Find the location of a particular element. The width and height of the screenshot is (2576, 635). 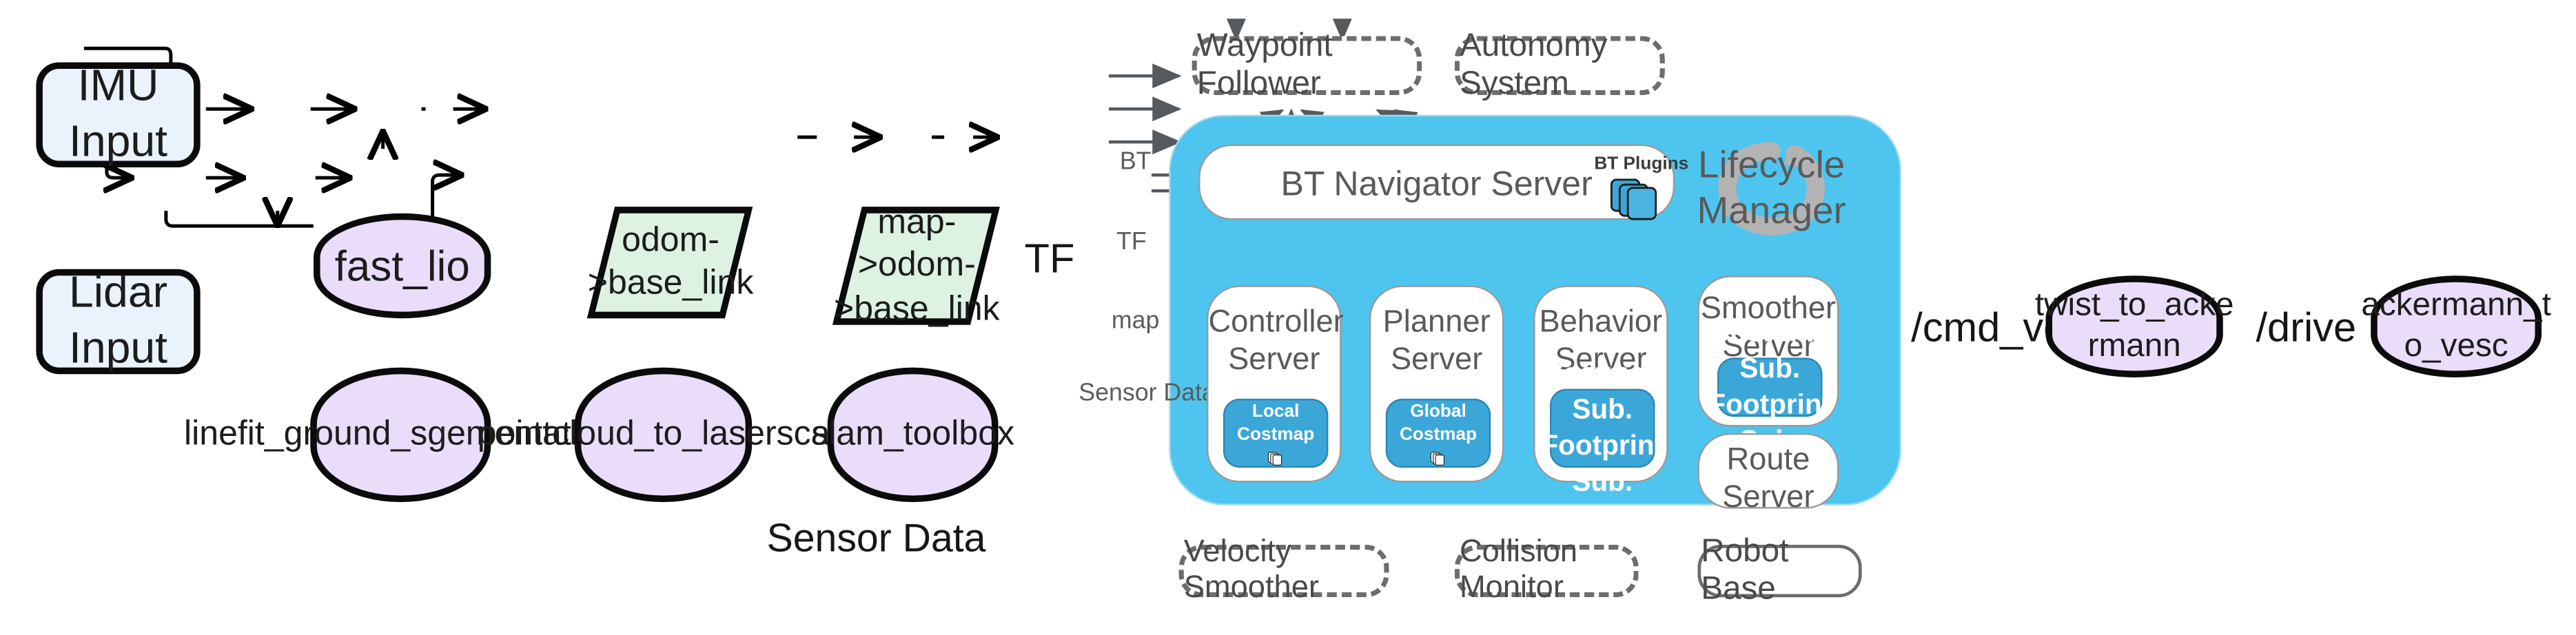

global-costmap-title: Global Costmap is located at coordinates (1438, 424).